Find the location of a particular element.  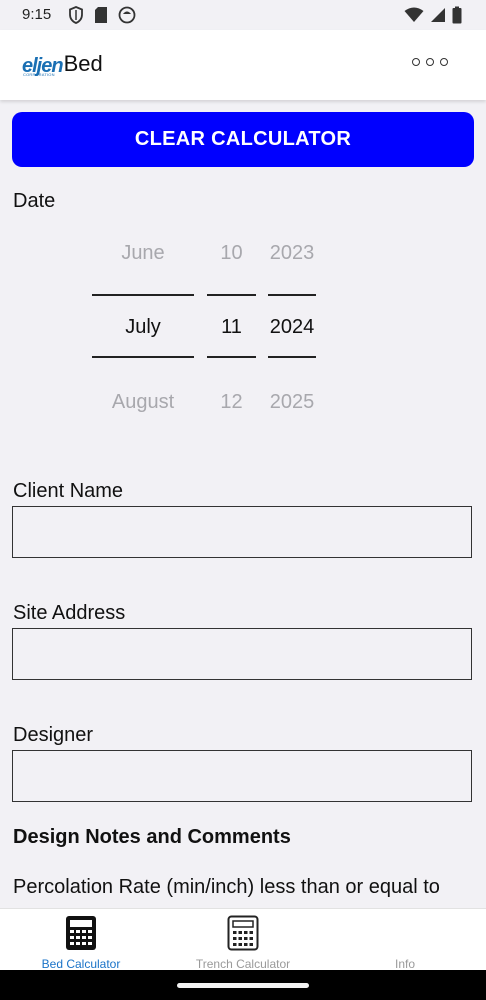

site-address-label: Site Address is located at coordinates (69, 613).